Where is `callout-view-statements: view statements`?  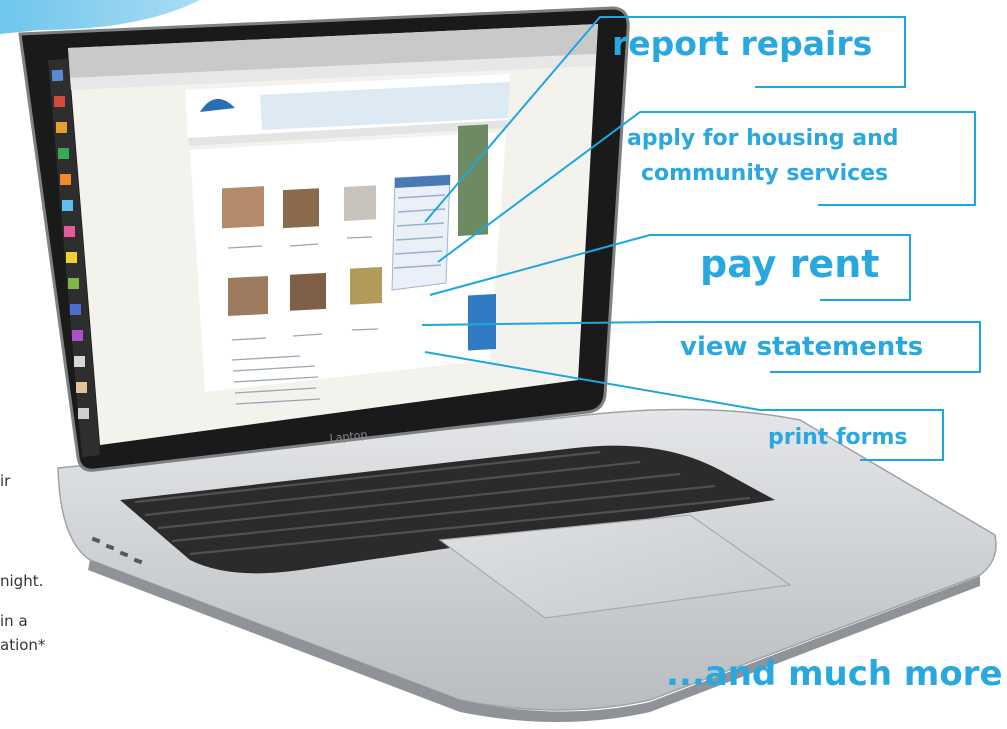
callout-view-statements: view statements is located at coordinates (802, 347).